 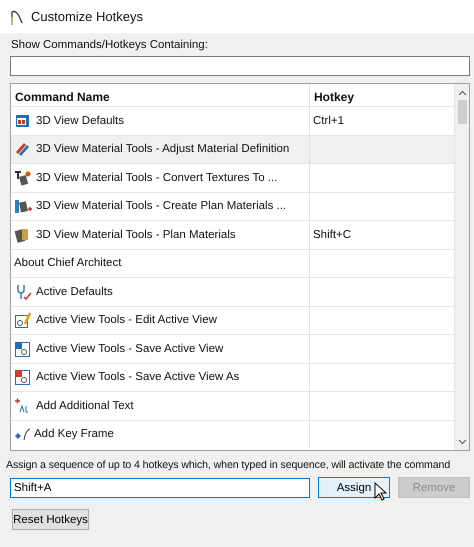 What do you see at coordinates (381, 492) in the screenshot?
I see `mouse-pointer-icon` at bounding box center [381, 492].